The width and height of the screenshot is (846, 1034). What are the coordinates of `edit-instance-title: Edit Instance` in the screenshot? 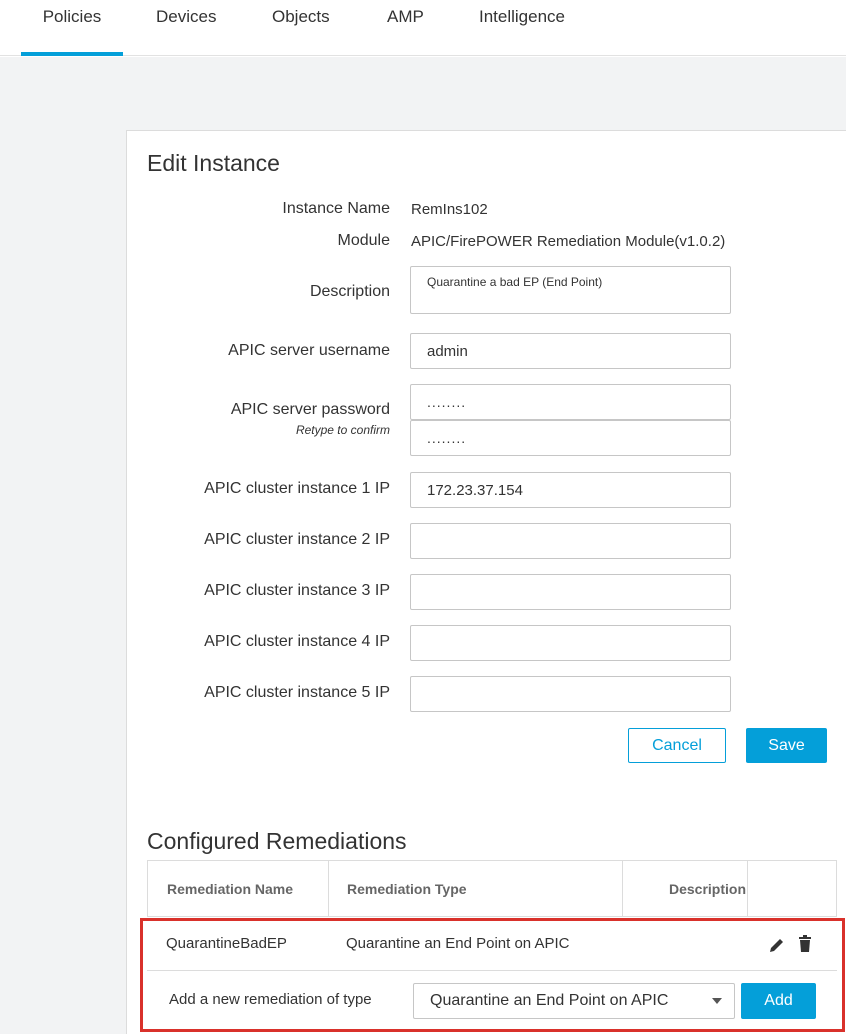 It's located at (213, 163).